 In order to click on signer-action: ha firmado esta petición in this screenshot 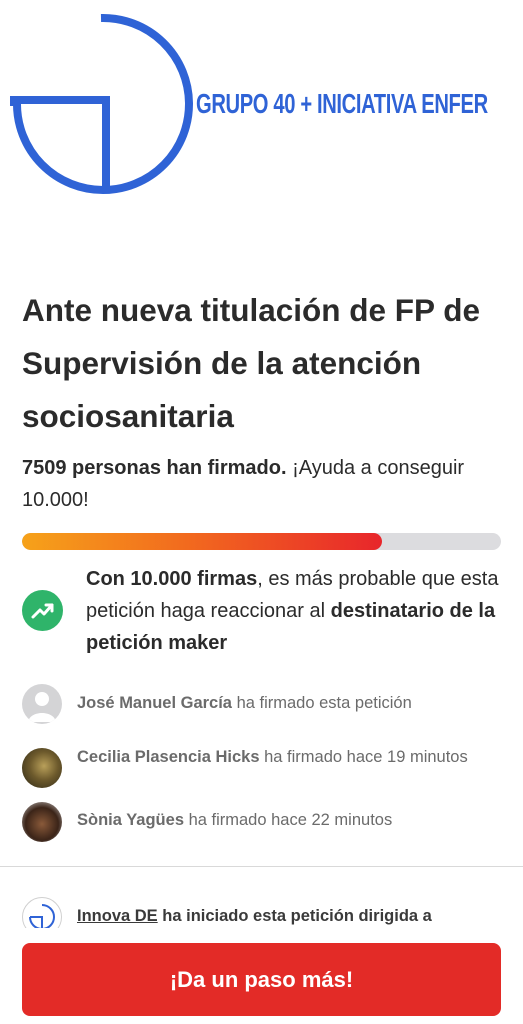, I will do `click(322, 703)`.